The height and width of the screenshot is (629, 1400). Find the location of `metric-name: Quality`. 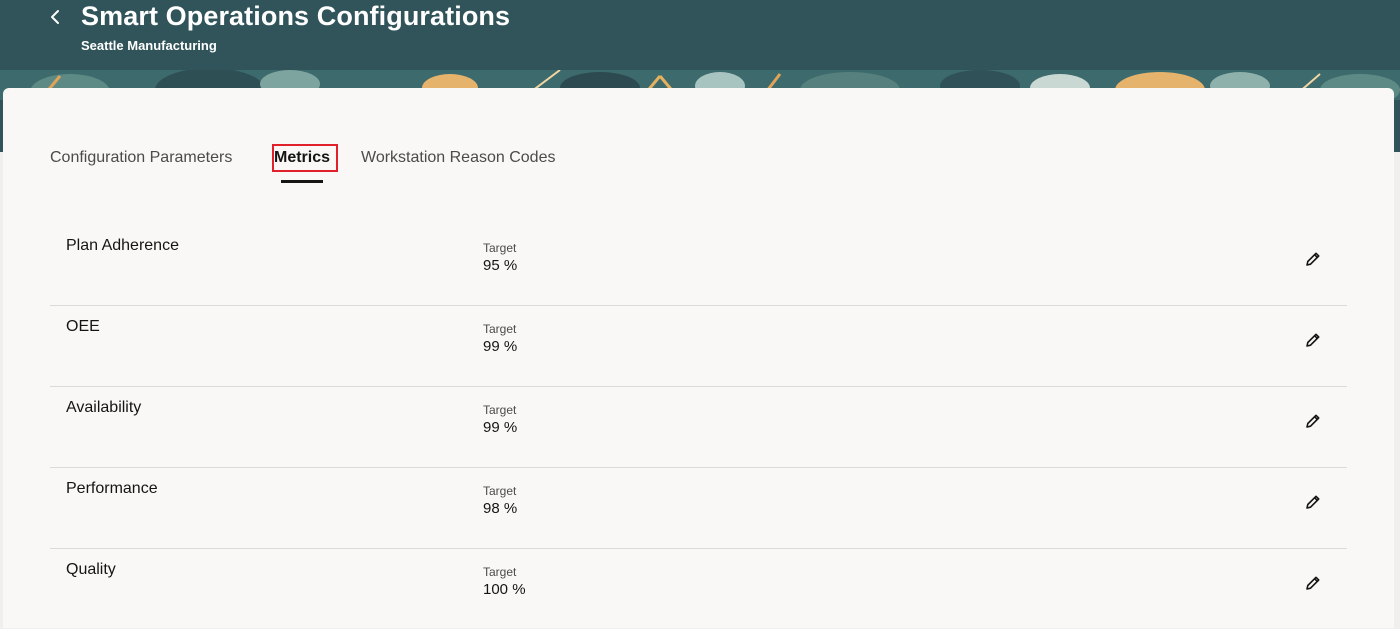

metric-name: Quality is located at coordinates (91, 569).